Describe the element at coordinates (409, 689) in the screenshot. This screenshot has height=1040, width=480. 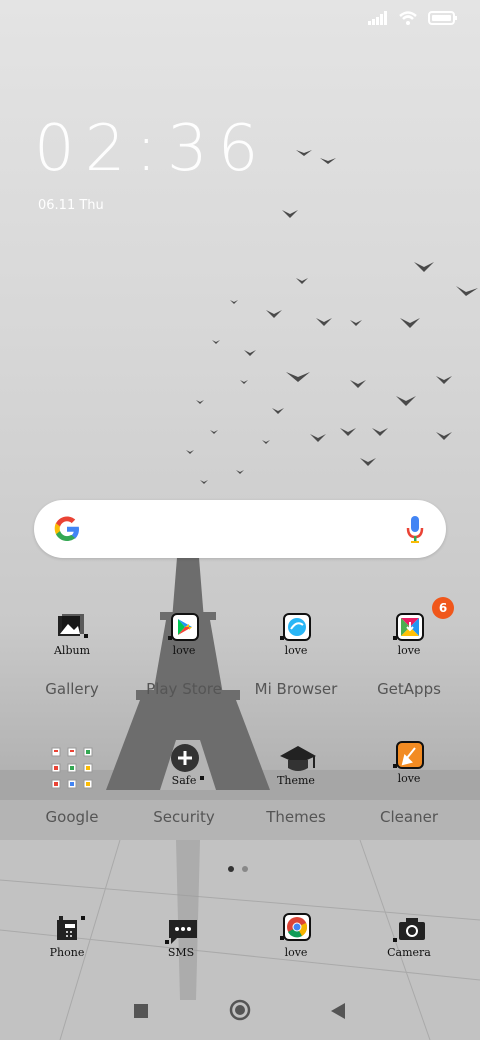
I see `app-label: GetApps` at that location.